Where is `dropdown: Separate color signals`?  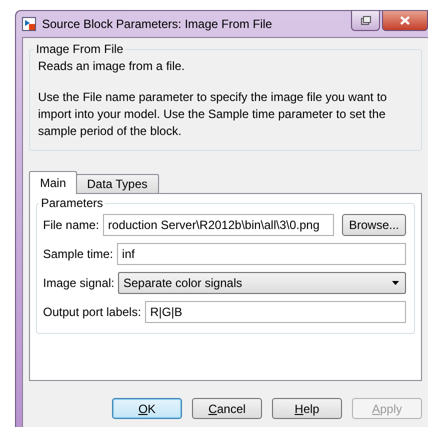 dropdown: Separate color signals is located at coordinates (262, 283).